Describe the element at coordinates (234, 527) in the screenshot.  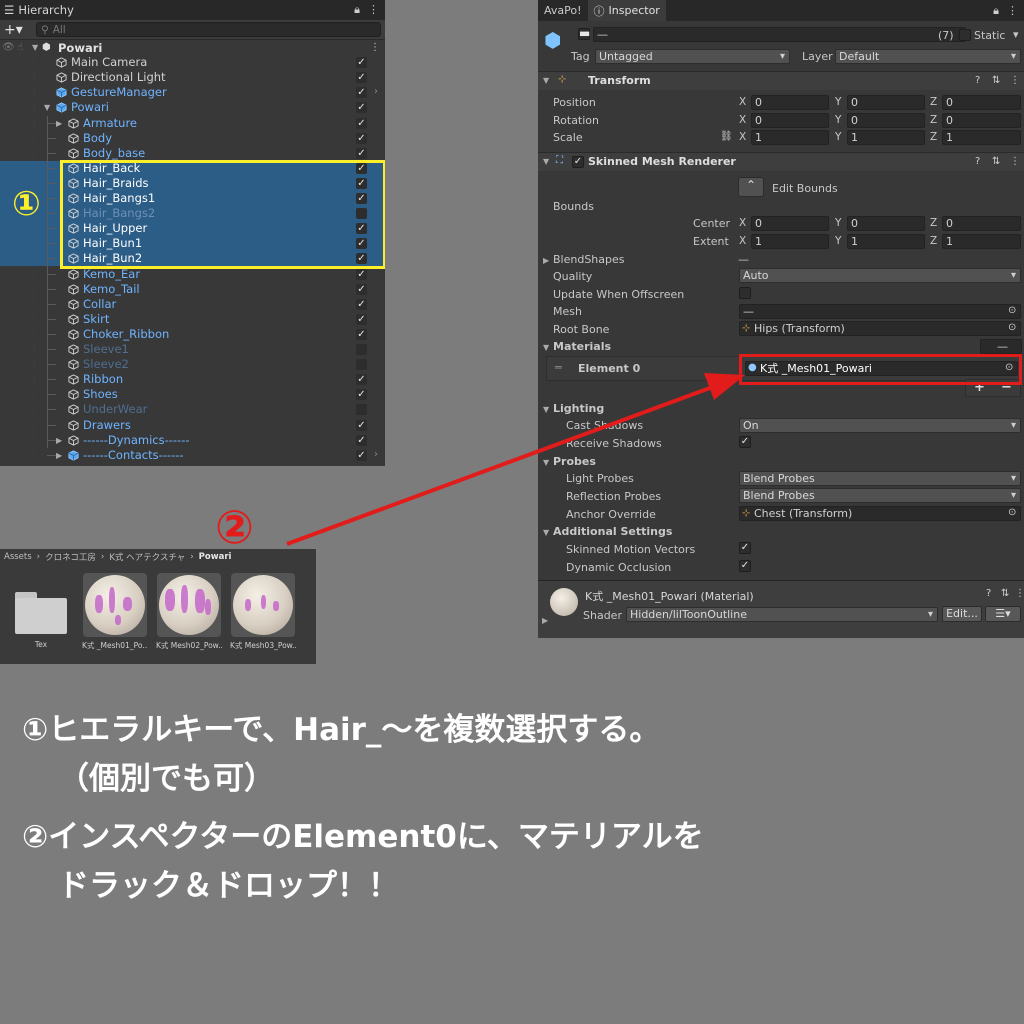
I see `callout-two: ②` at that location.